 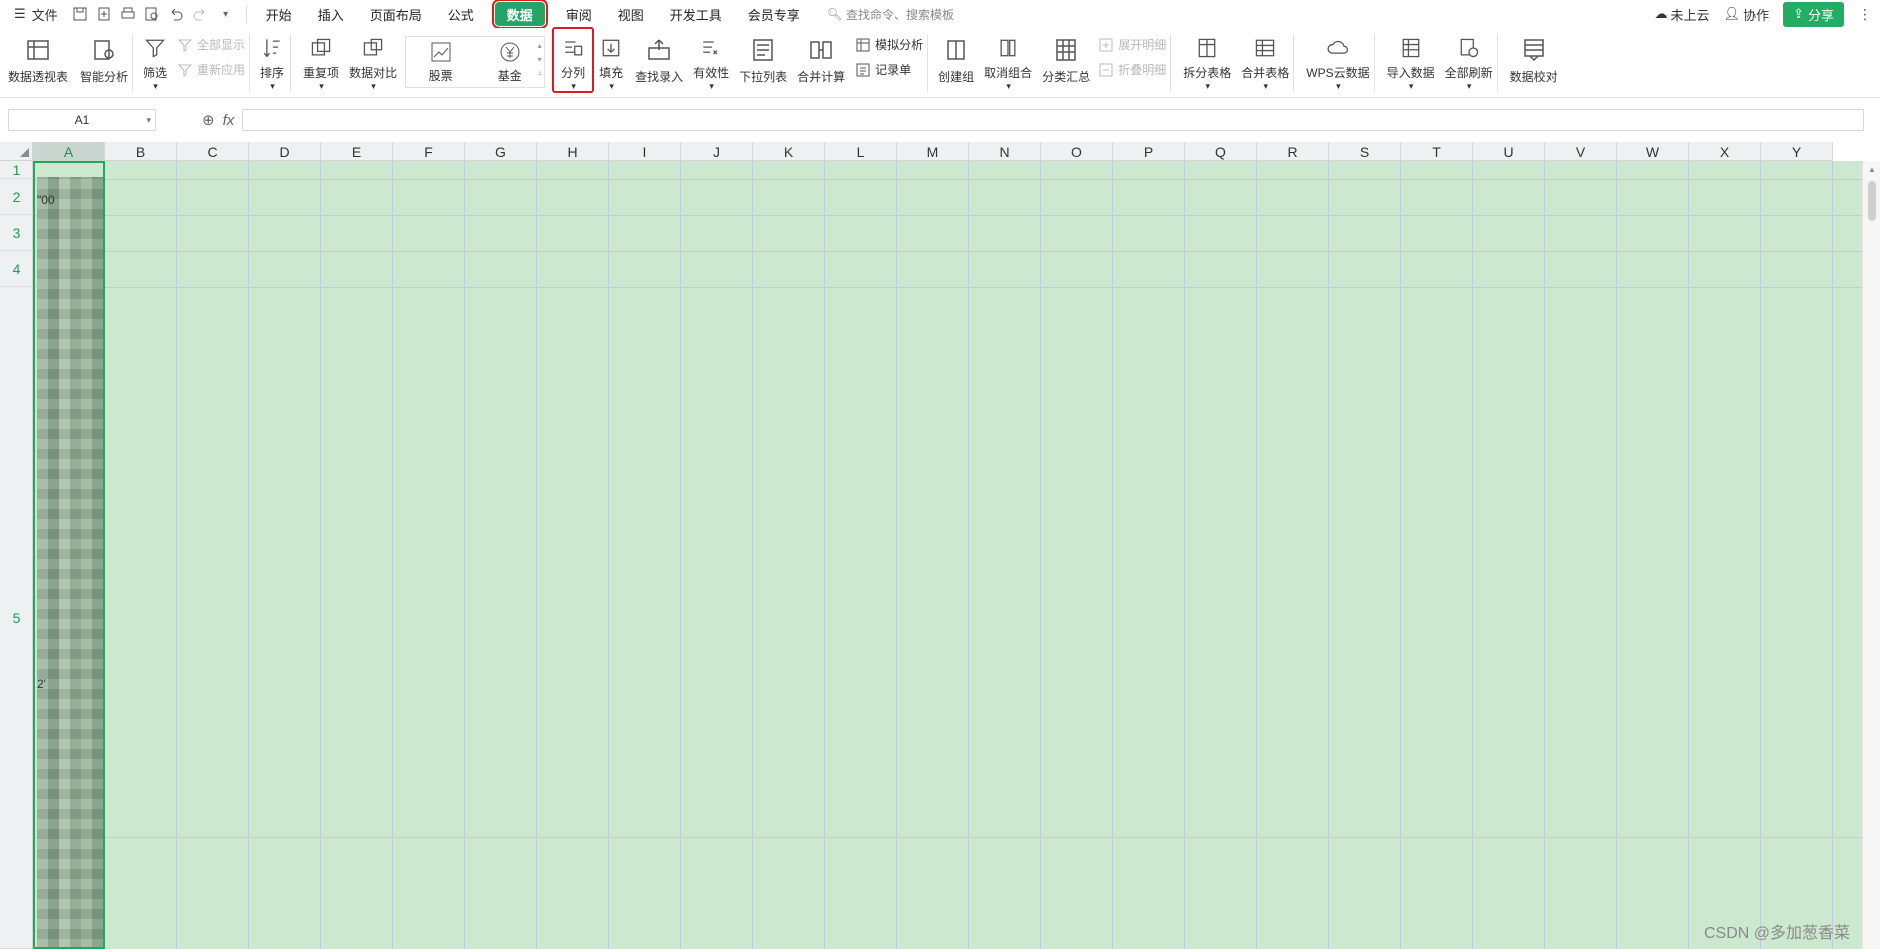 I want to click on column-header: G, so click(x=501, y=151).